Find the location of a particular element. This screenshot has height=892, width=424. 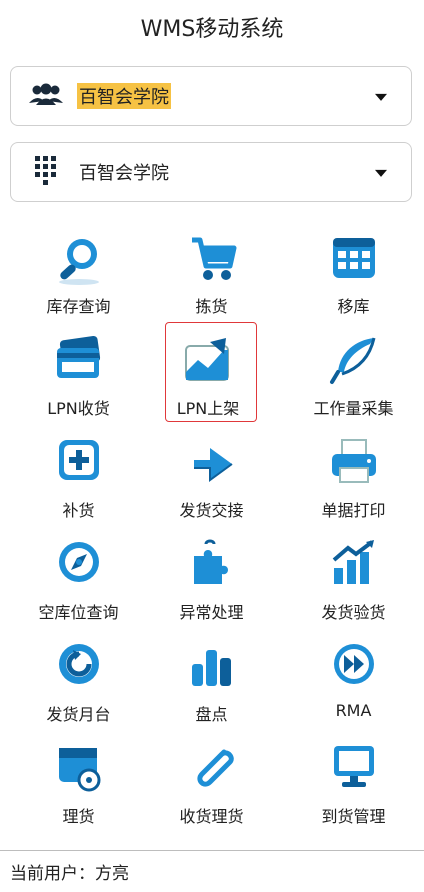

menu-item-label: 工作量采集 is located at coordinates (353, 408).